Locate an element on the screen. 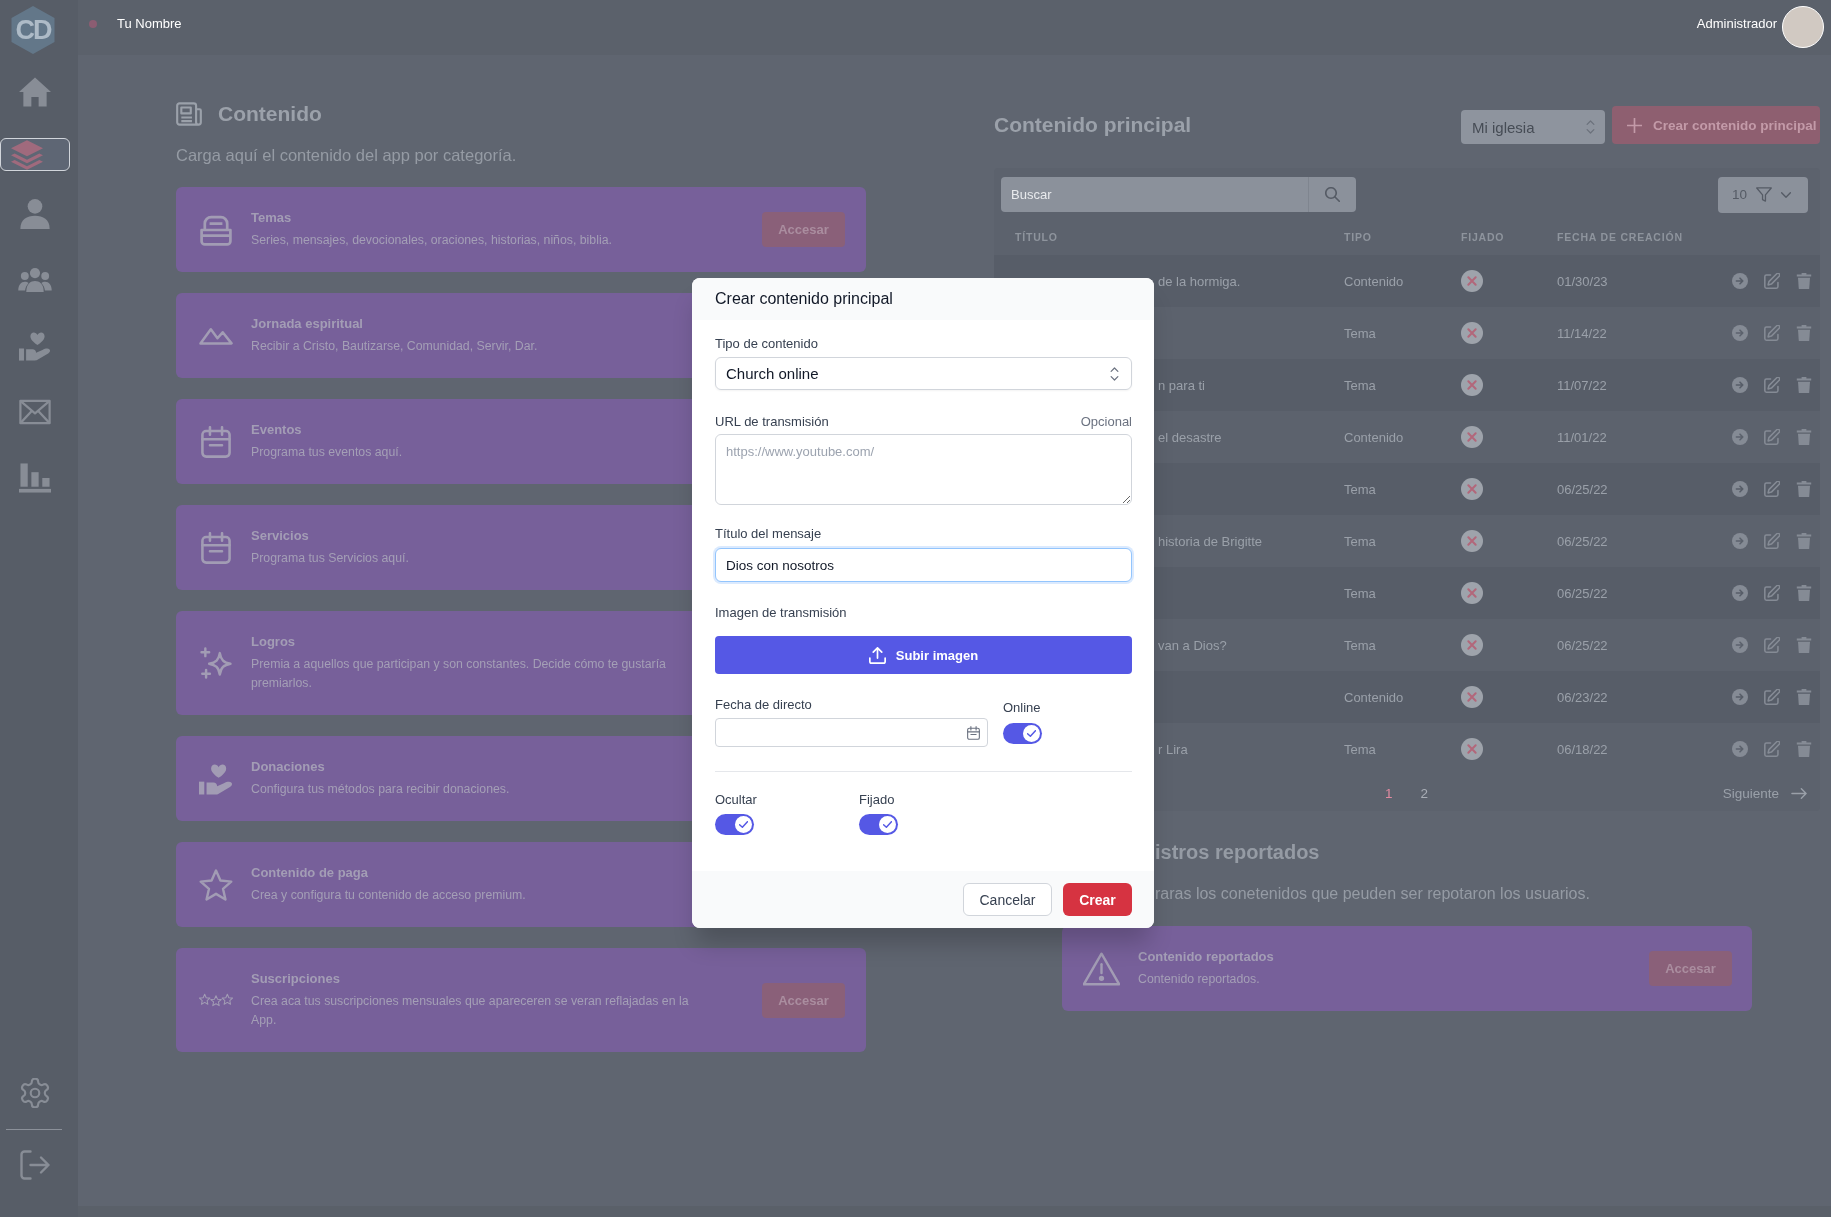 The image size is (1831, 1217). church-select: Mi iglesia is located at coordinates (1533, 127).